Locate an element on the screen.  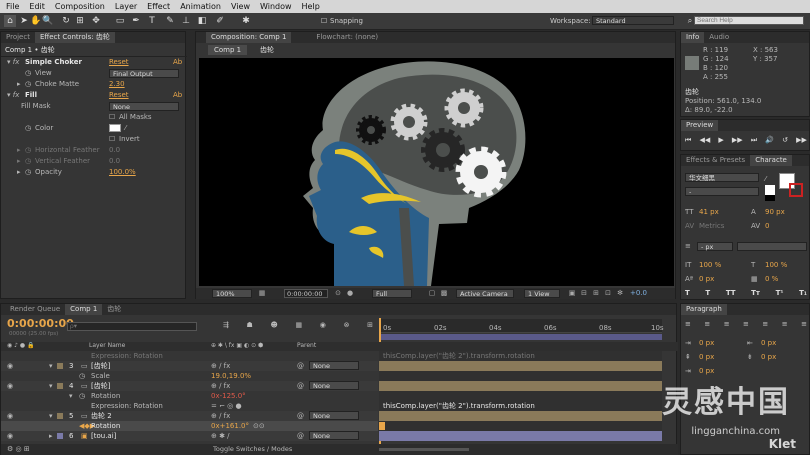
motion-blur-icon: ◉ is located at coordinates (323, 327).